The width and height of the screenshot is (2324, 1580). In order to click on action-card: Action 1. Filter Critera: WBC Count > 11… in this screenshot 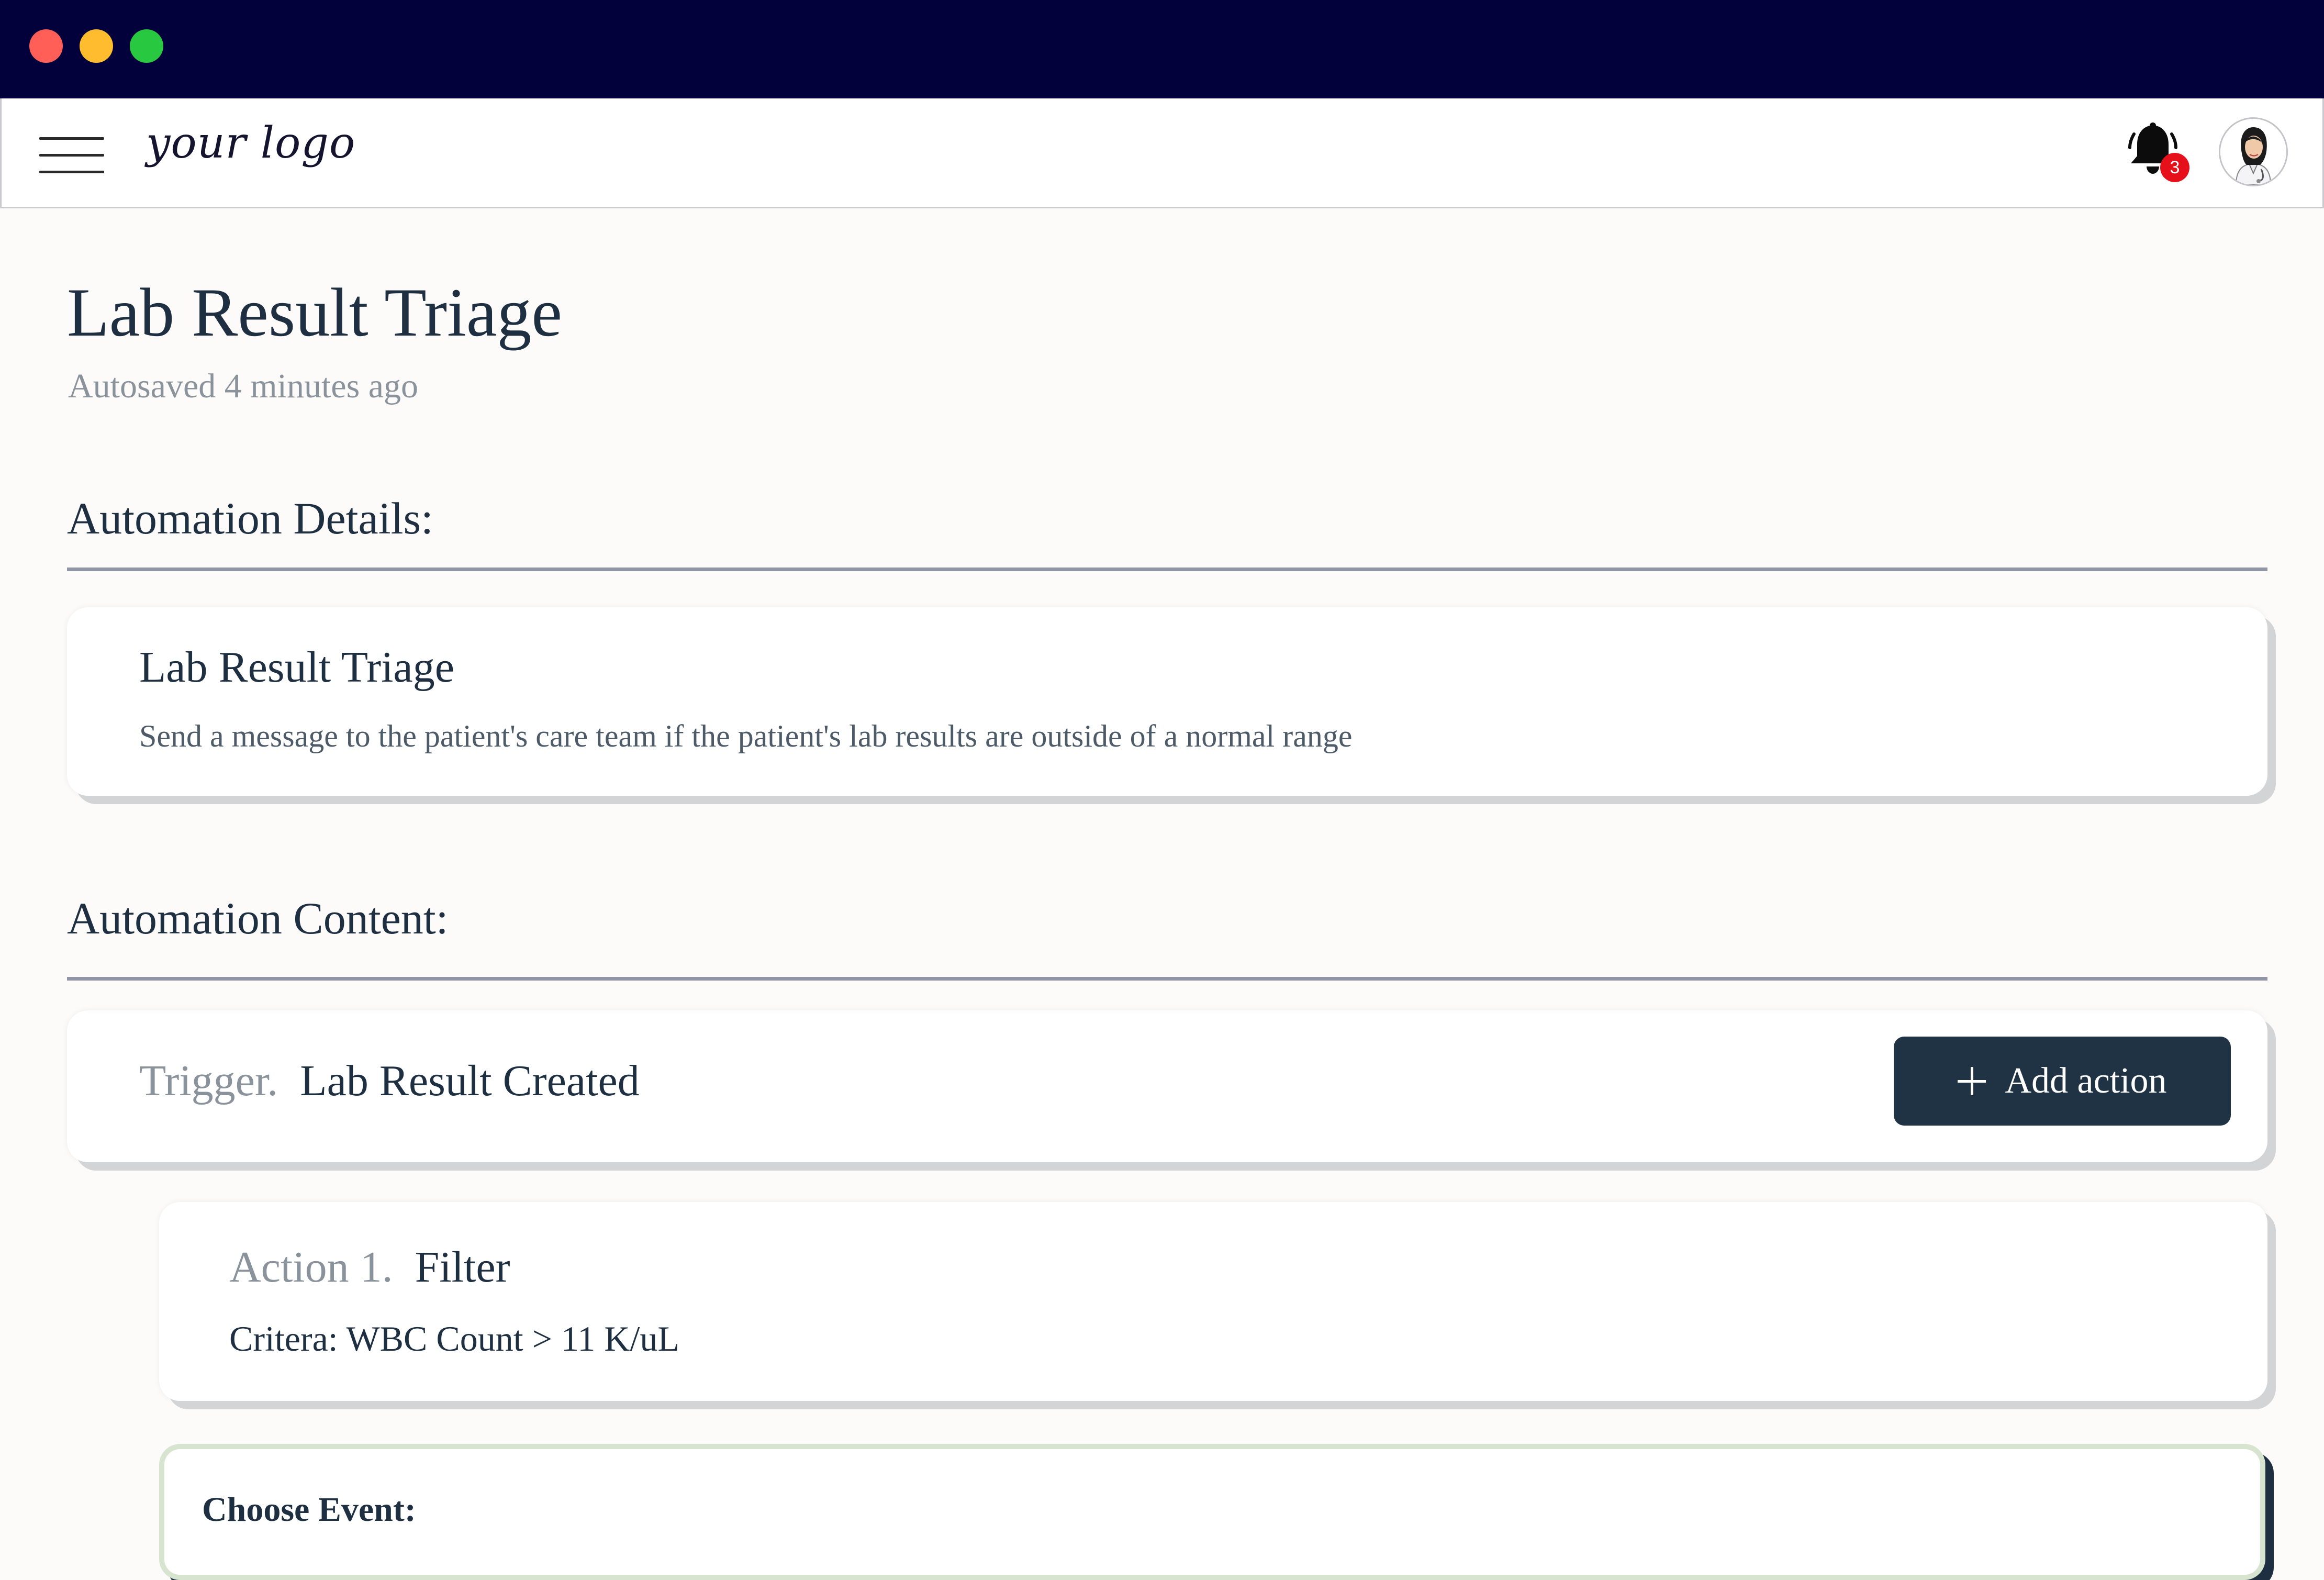, I will do `click(1213, 1301)`.